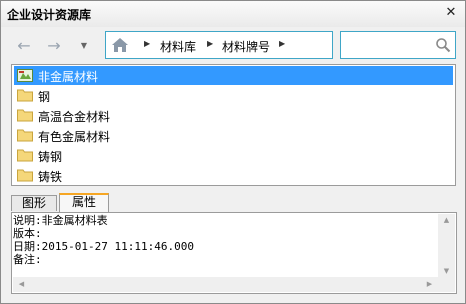 Image resolution: width=466 pixels, height=304 pixels. Describe the element at coordinates (233, 115) in the screenshot. I see `list-item: 高温合金材料` at that location.